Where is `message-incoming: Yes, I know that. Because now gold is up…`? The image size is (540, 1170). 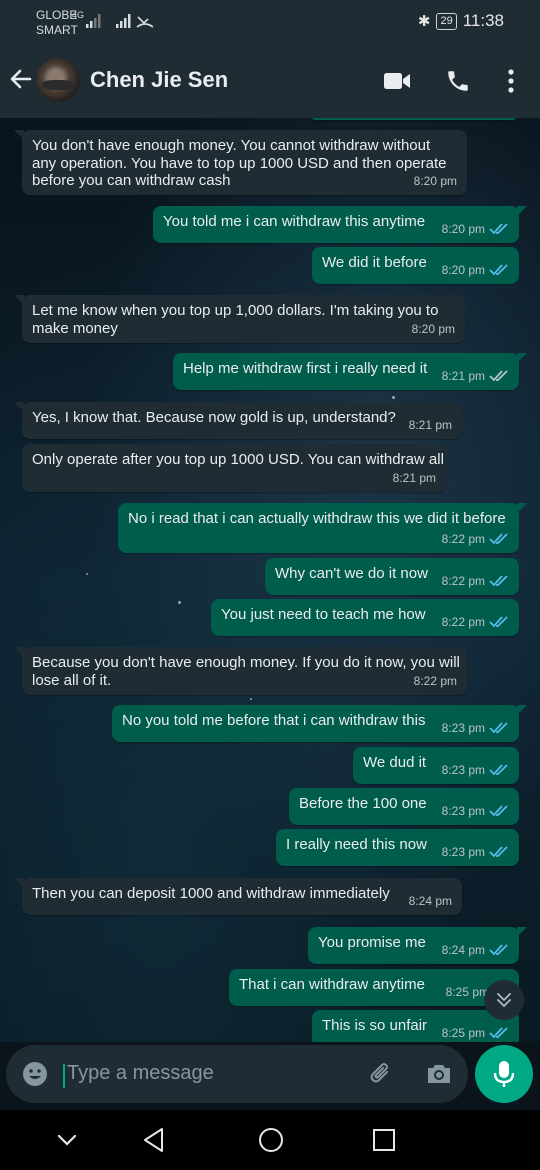
message-incoming: Yes, I know that. Because now gold is up… is located at coordinates (238, 420).